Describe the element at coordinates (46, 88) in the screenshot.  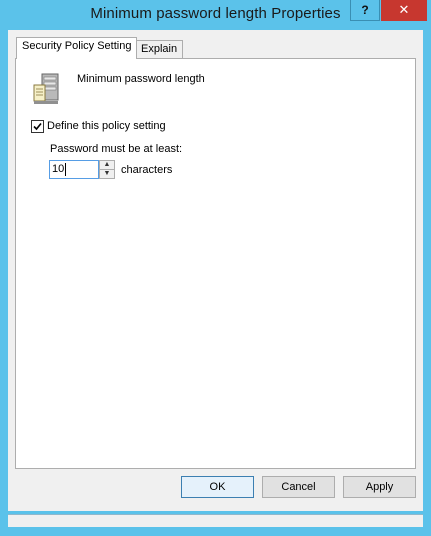
I see `policy-server-icon` at that location.